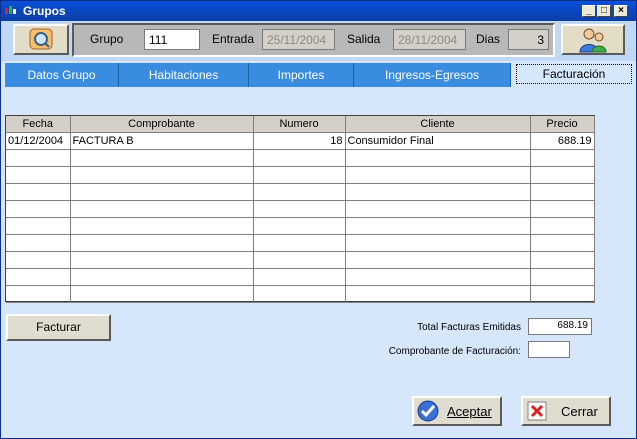 The image size is (637, 439). Describe the element at coordinates (579, 411) in the screenshot. I see `cerrar-label: Cerrar` at that location.